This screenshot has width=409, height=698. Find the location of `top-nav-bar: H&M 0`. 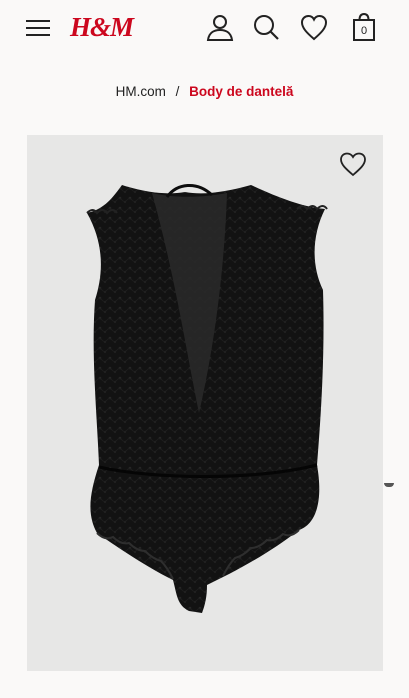

top-nav-bar: H&M 0 is located at coordinates (204, 30).